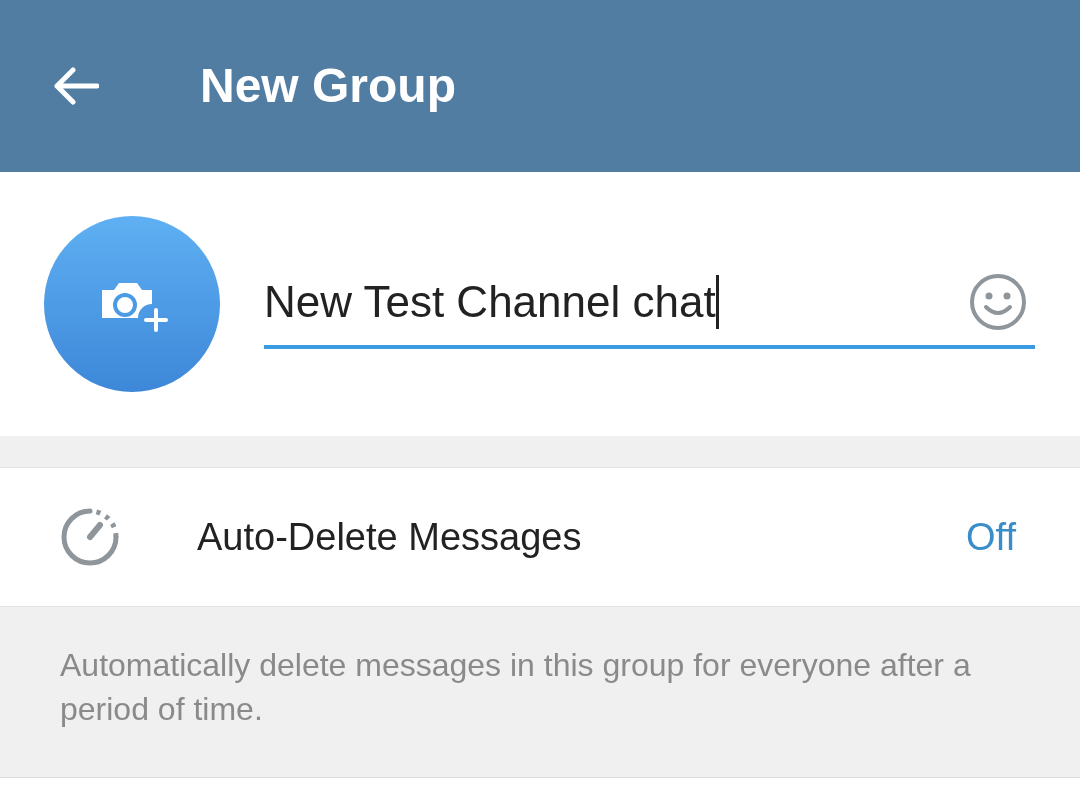 The image size is (1080, 786). What do you see at coordinates (649, 304) in the screenshot?
I see `group-name-field: New Test Channel chat` at bounding box center [649, 304].